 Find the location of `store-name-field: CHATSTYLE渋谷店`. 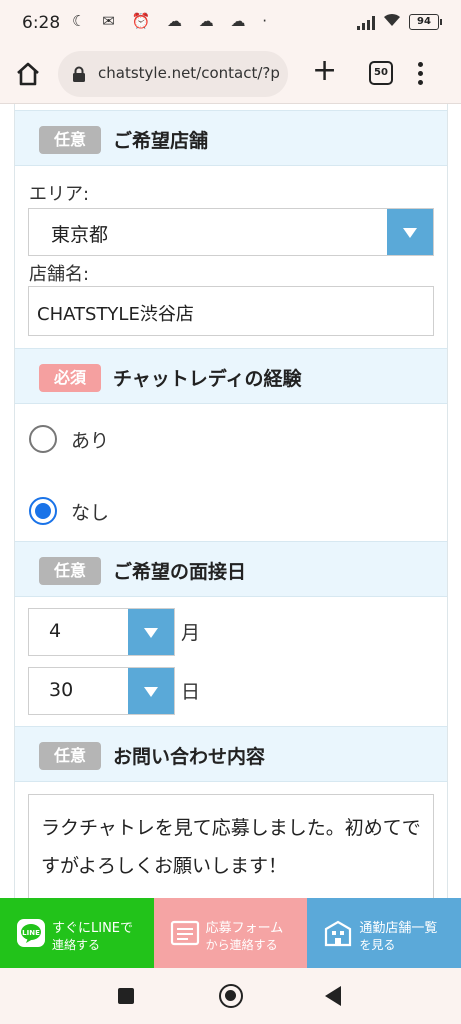

store-name-field: CHATSTYLE渋谷店 is located at coordinates (231, 311).